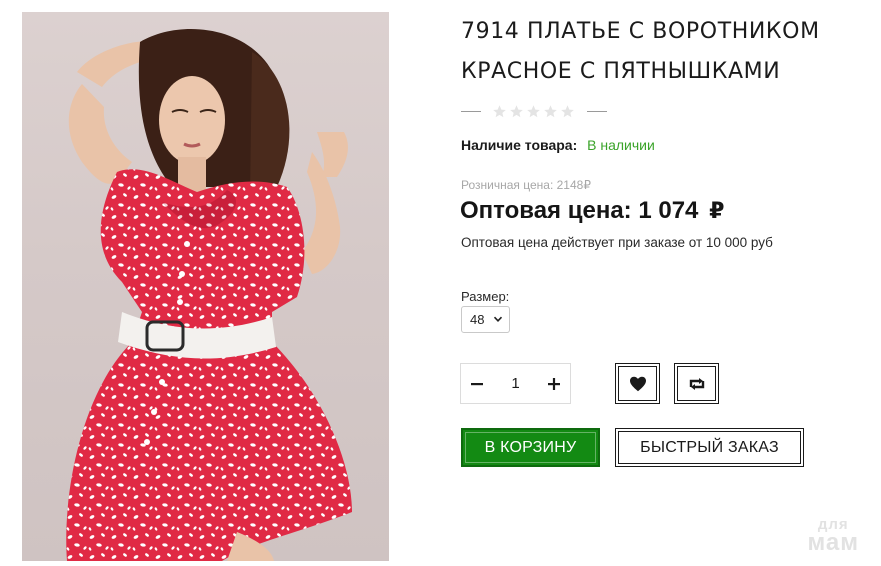  I want to click on availability-value: В наличии, so click(621, 145).